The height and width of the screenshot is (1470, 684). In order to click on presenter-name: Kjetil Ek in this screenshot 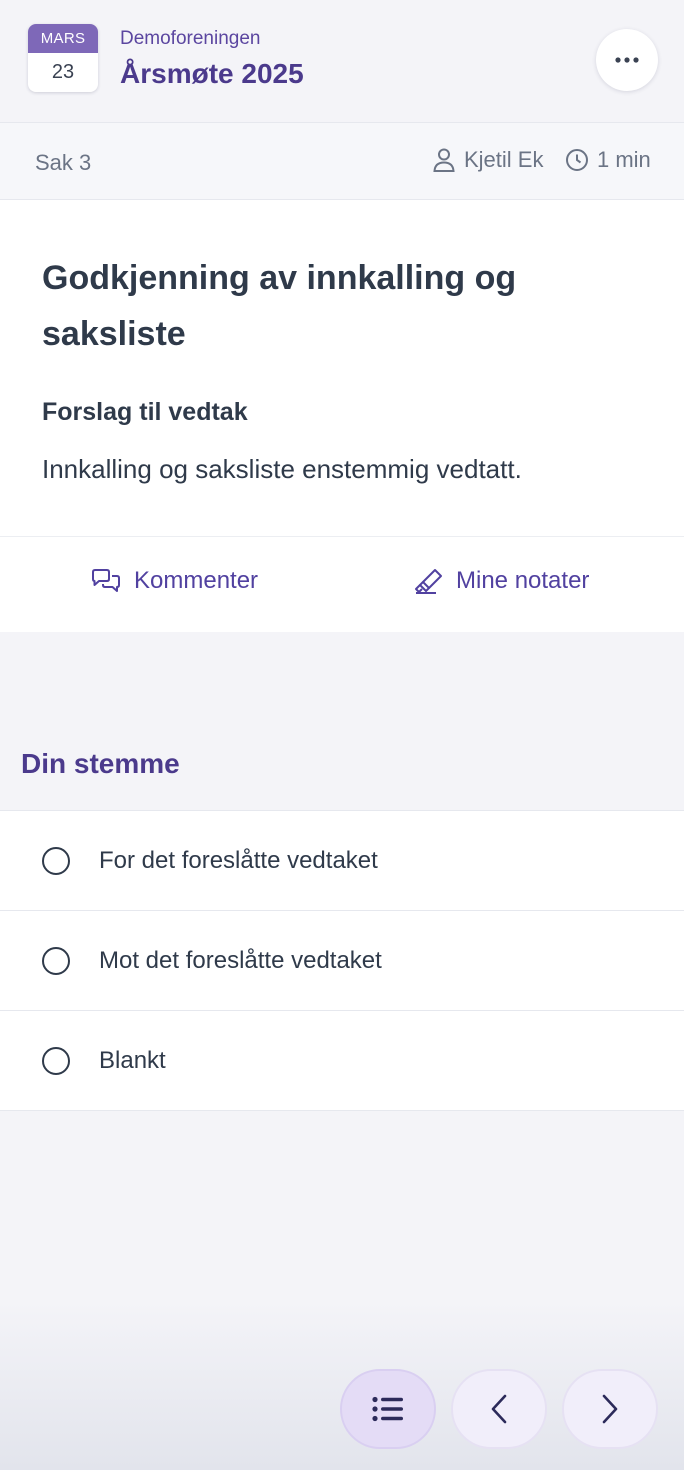, I will do `click(504, 159)`.